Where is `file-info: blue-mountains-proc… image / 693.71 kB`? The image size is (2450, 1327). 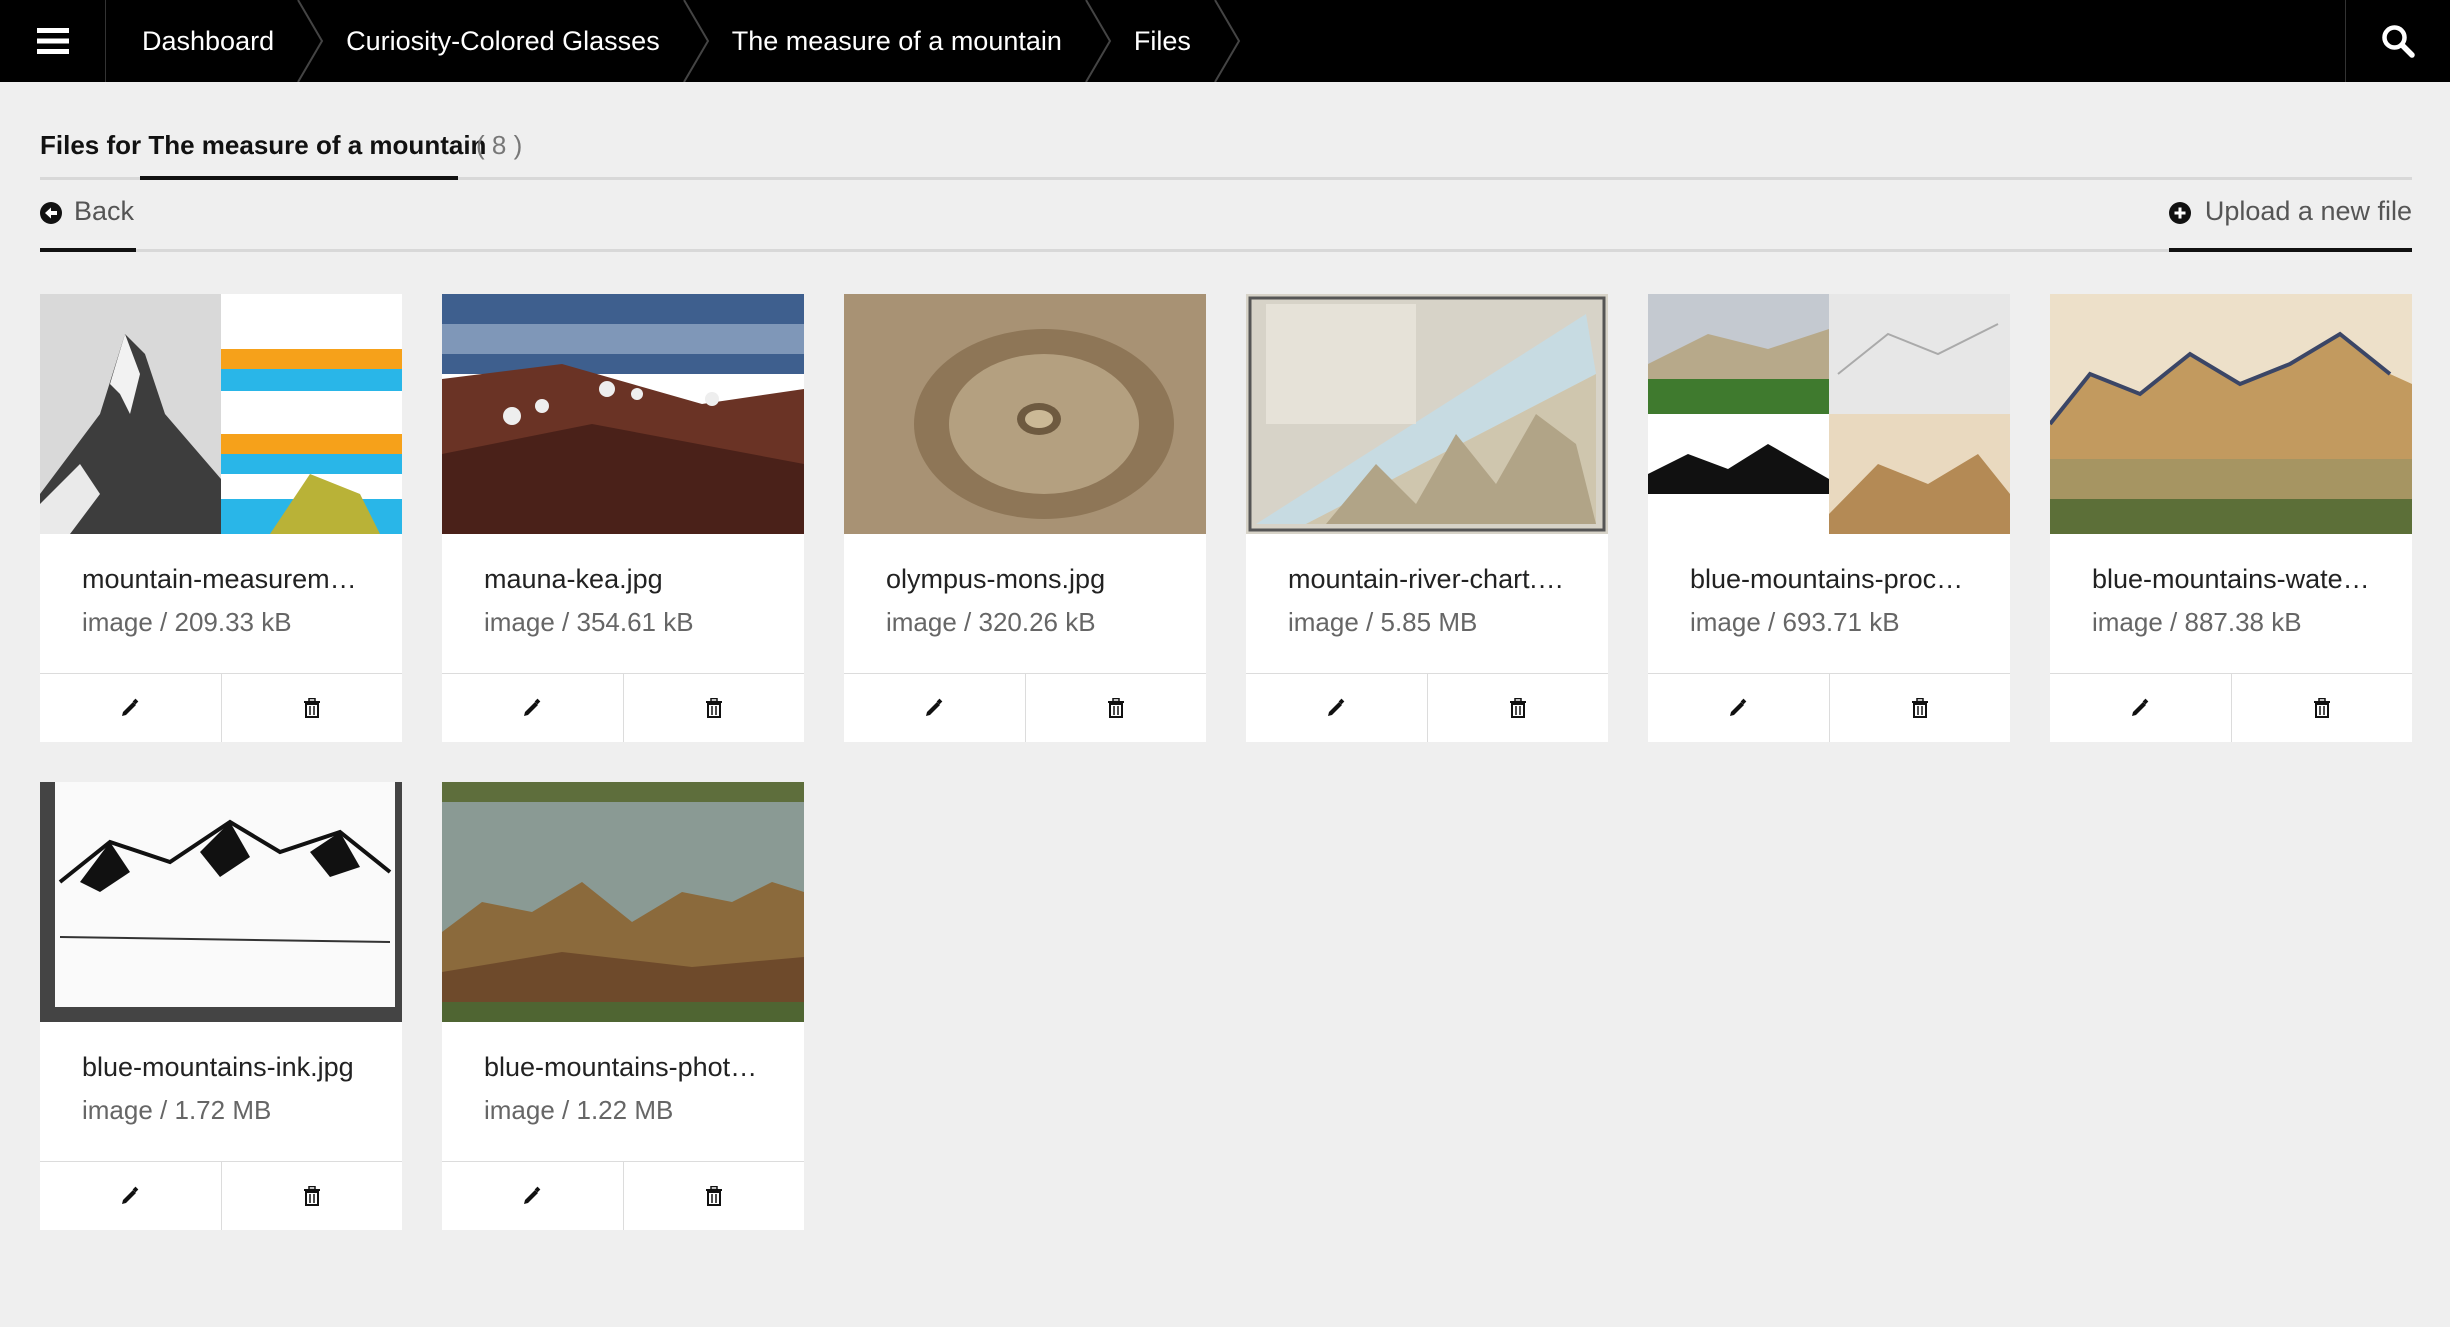 file-info: blue-mountains-proc… image / 693.71 kB is located at coordinates (1829, 604).